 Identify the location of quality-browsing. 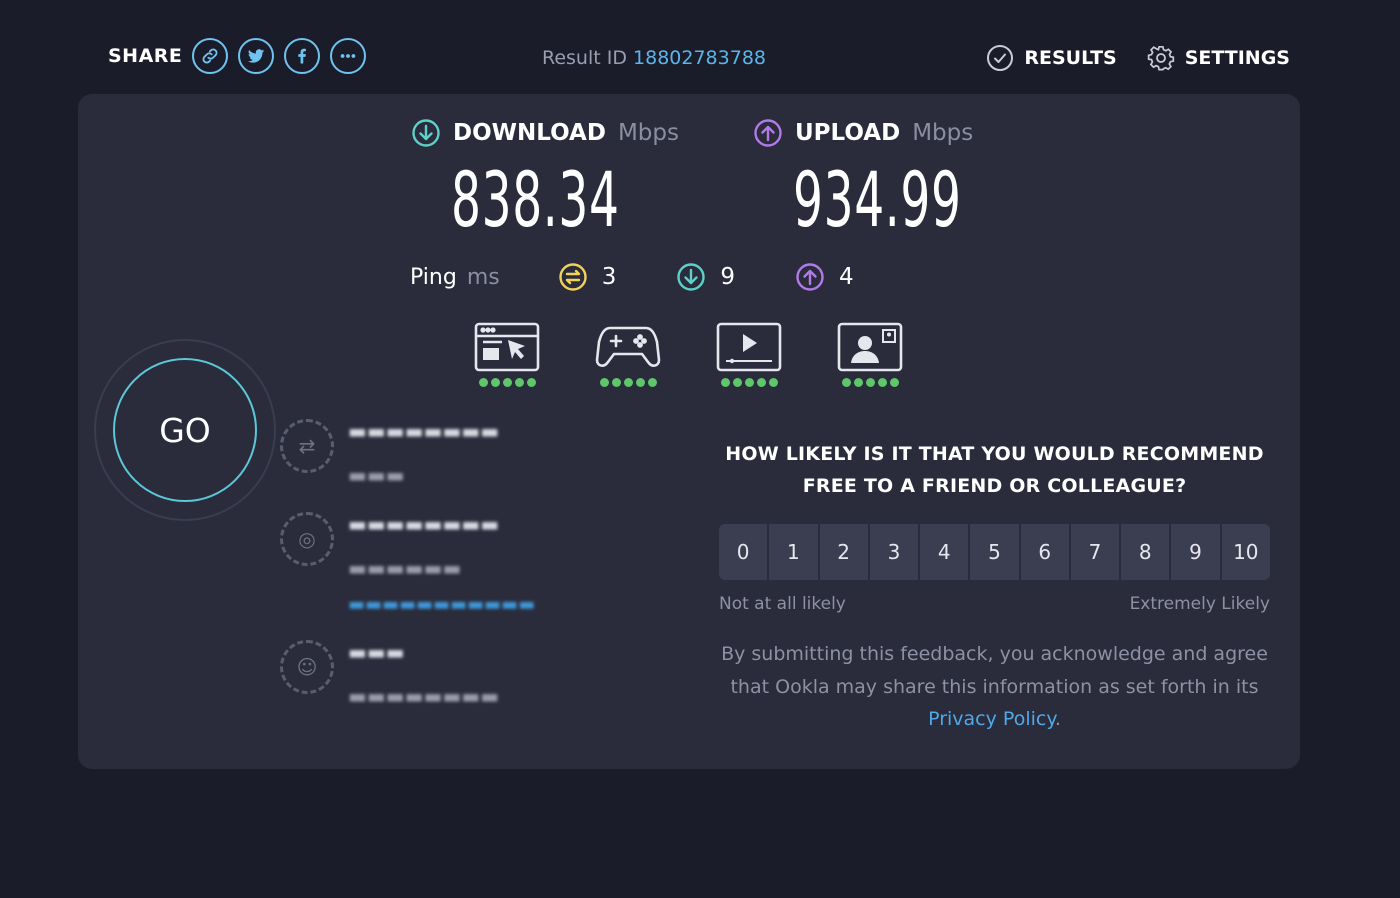
(507, 354).